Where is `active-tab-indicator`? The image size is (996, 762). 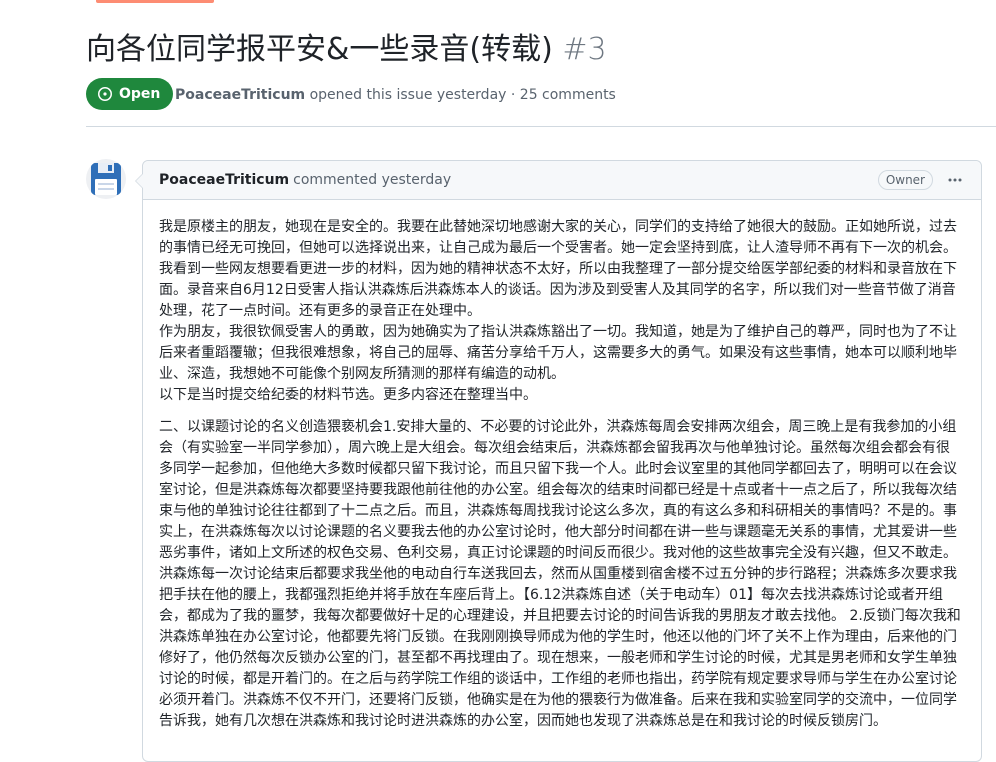 active-tab-indicator is located at coordinates (155, 1).